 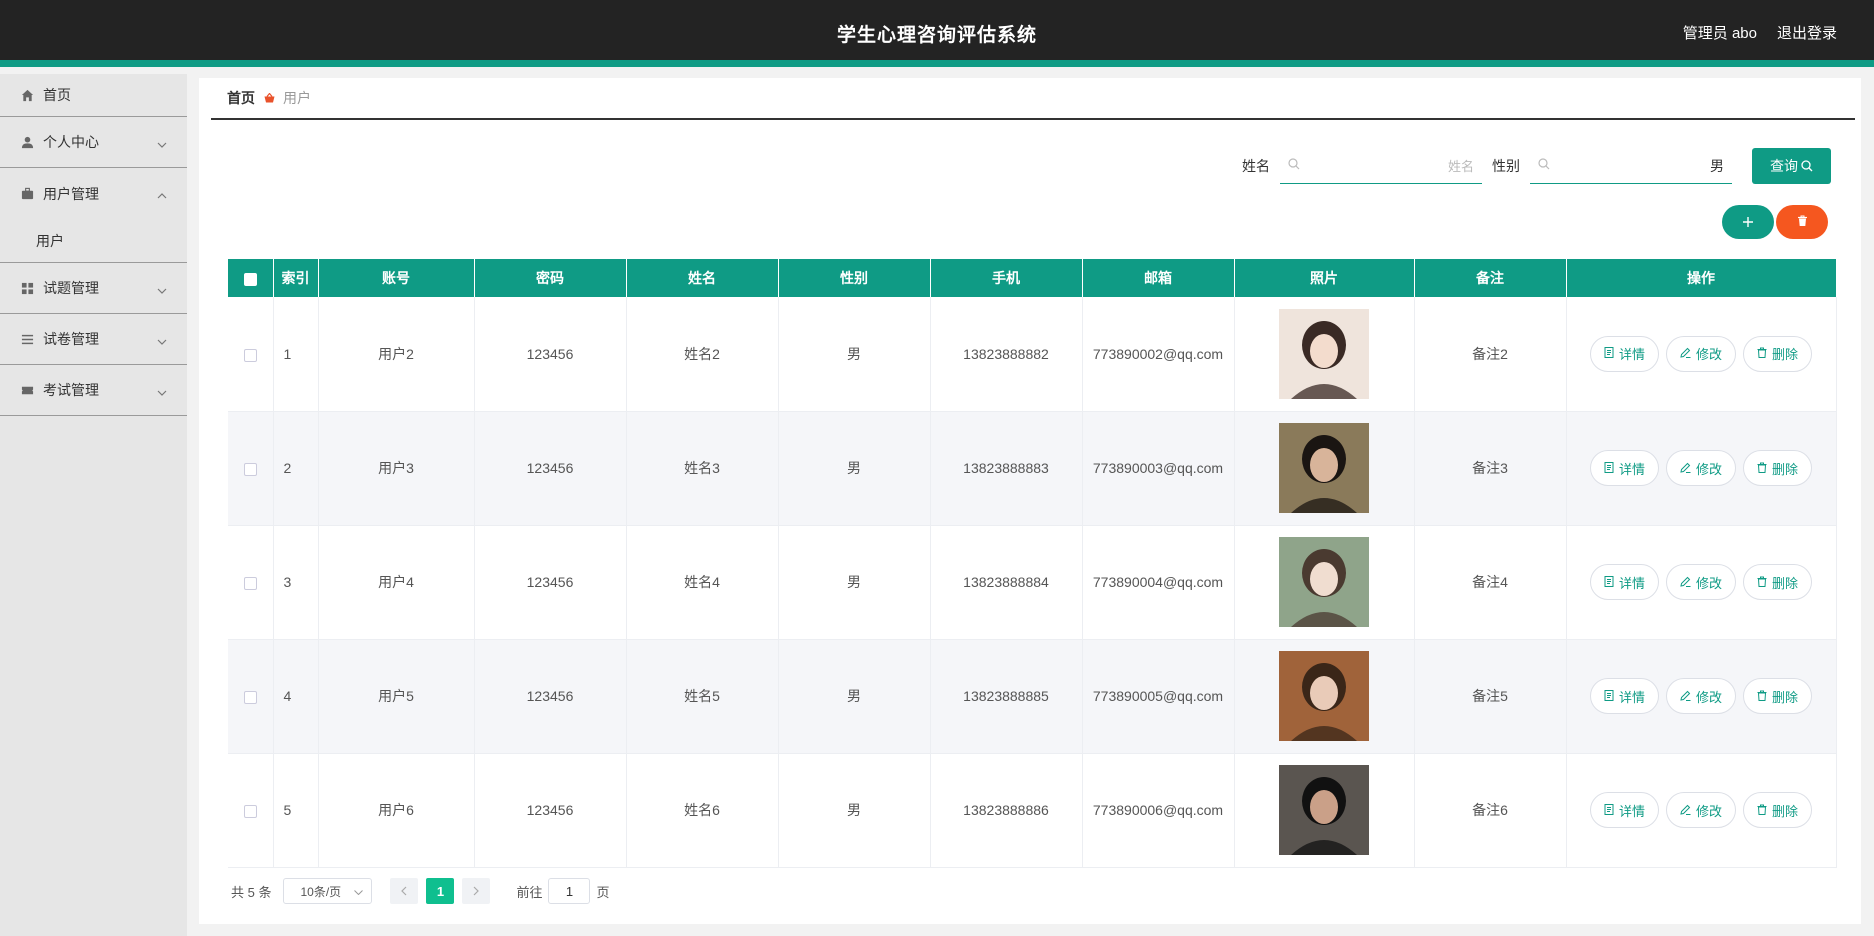 I want to click on cell-name: 姓名2, so click(x=702, y=354).